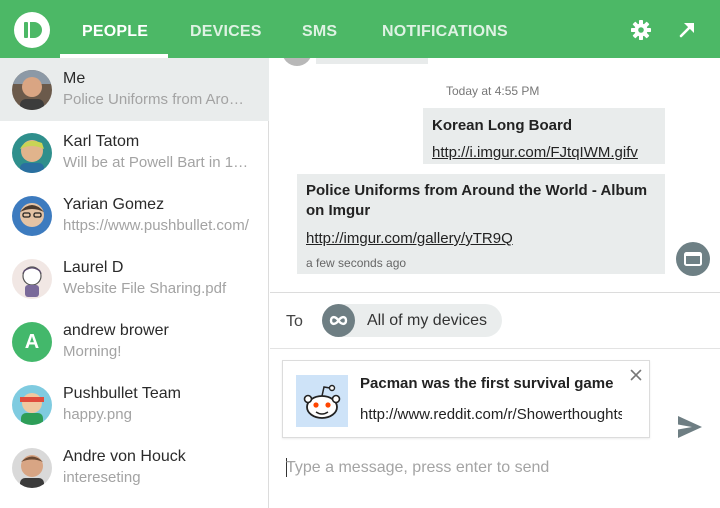 Image resolution: width=720 pixels, height=508 pixels. I want to click on attachment-url: http://www.reddit.com/r/Showerthoughts, so click(491, 414).